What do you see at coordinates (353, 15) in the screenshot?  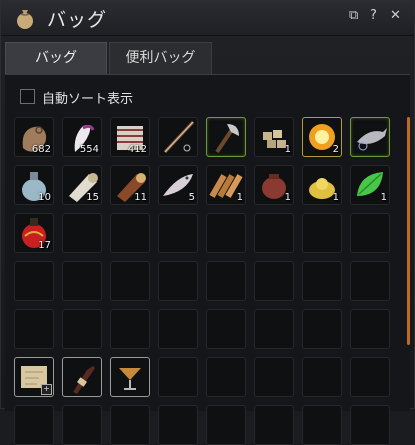 I see `copy-window-button: ⧉` at bounding box center [353, 15].